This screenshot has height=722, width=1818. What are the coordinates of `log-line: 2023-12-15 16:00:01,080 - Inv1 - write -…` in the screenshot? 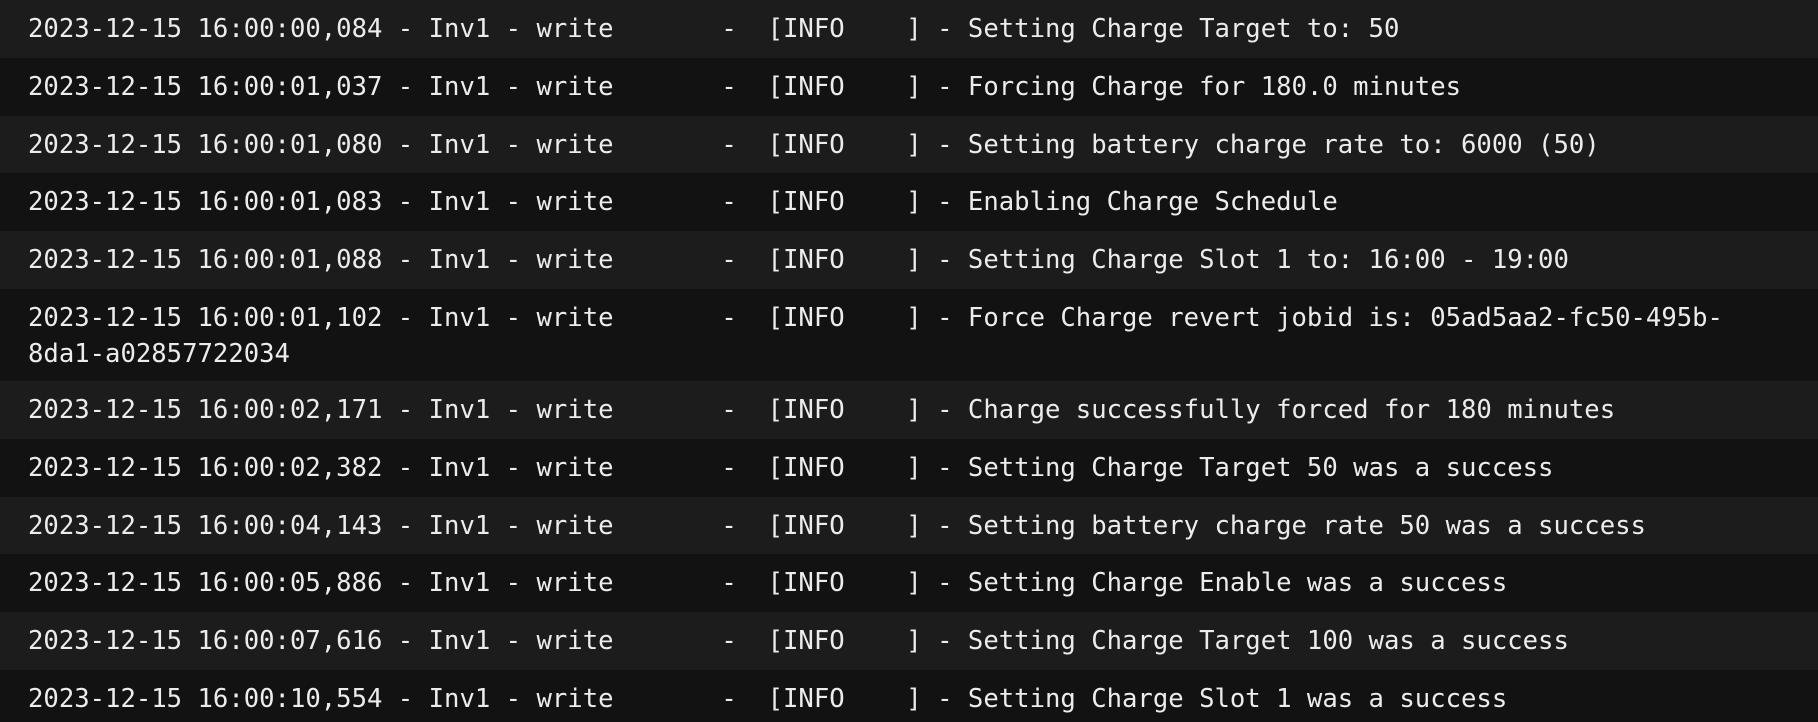 It's located at (909, 144).